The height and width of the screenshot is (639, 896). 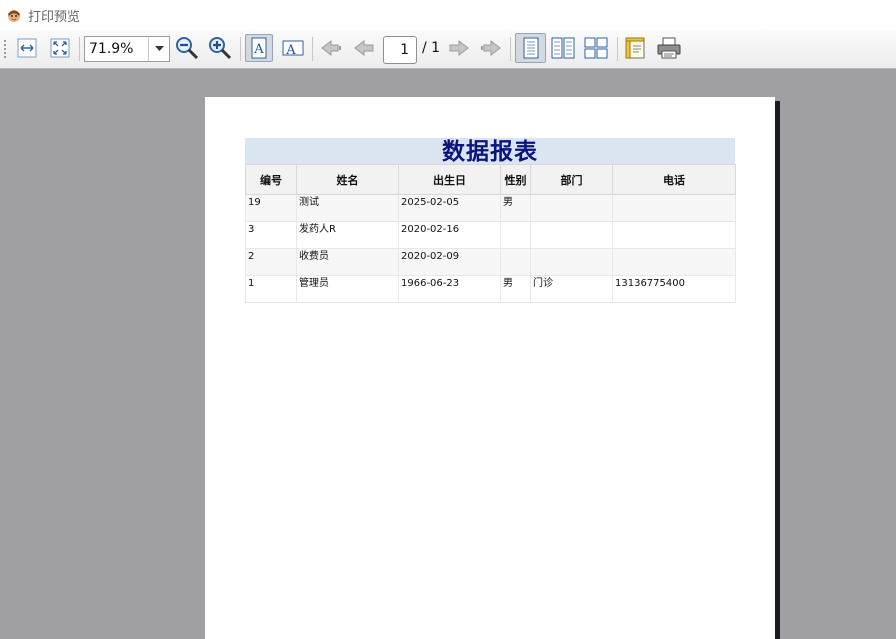 I want to click on window-title: 打印预览, so click(x=54, y=17).